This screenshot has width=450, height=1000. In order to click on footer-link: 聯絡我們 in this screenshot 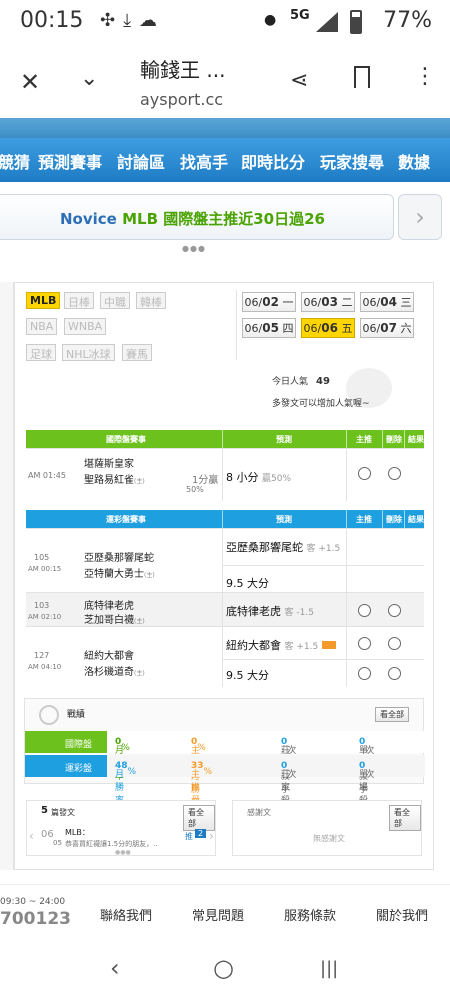, I will do `click(126, 914)`.